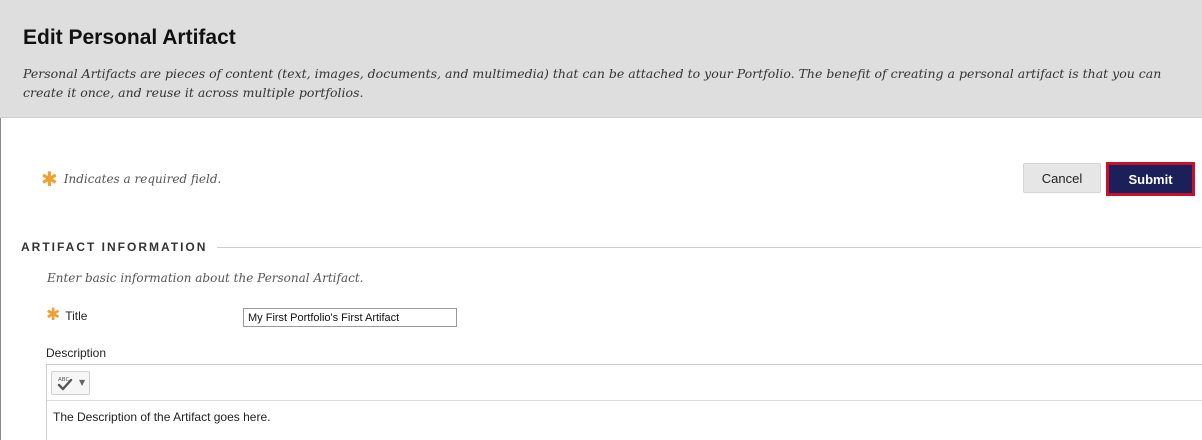  What do you see at coordinates (709, 247) in the screenshot?
I see `section-divider` at bounding box center [709, 247].